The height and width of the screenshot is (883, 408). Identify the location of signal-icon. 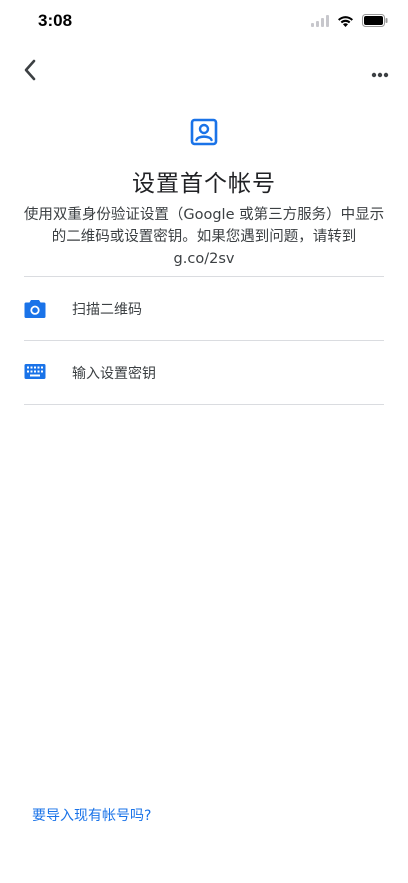
(320, 20).